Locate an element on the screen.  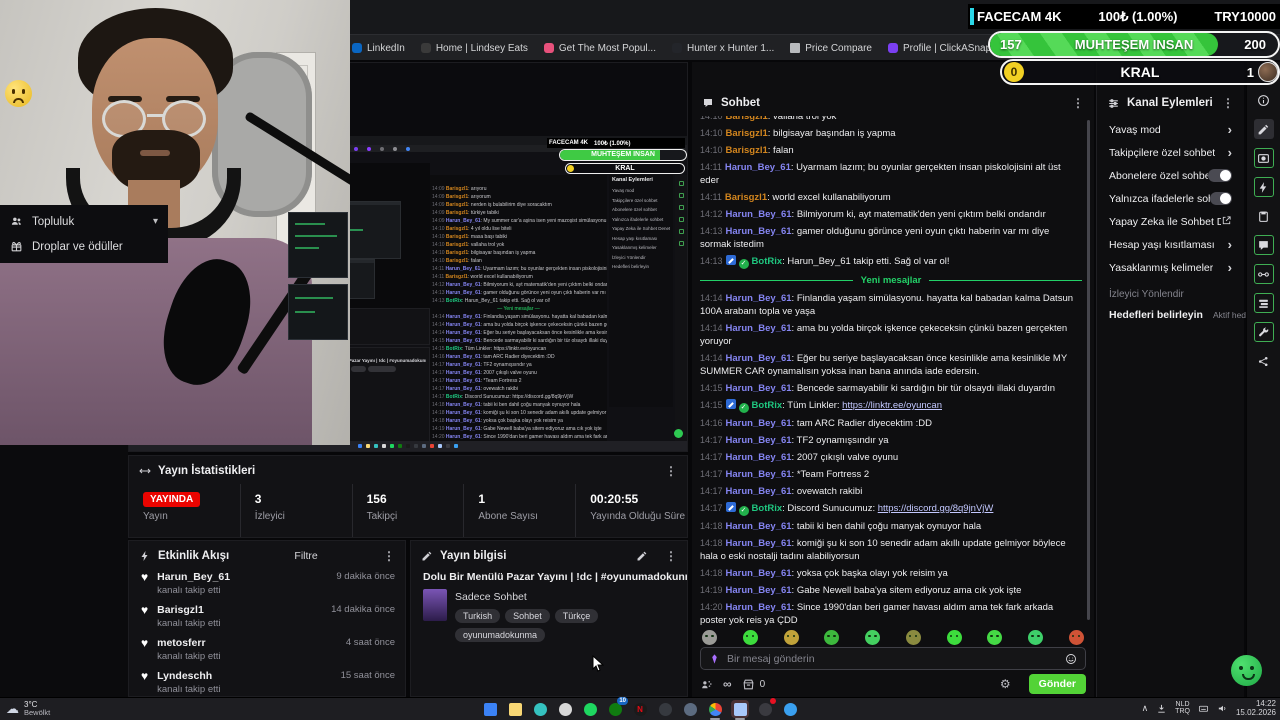
bookmark-item: LinkedIn is located at coordinates (378, 48).